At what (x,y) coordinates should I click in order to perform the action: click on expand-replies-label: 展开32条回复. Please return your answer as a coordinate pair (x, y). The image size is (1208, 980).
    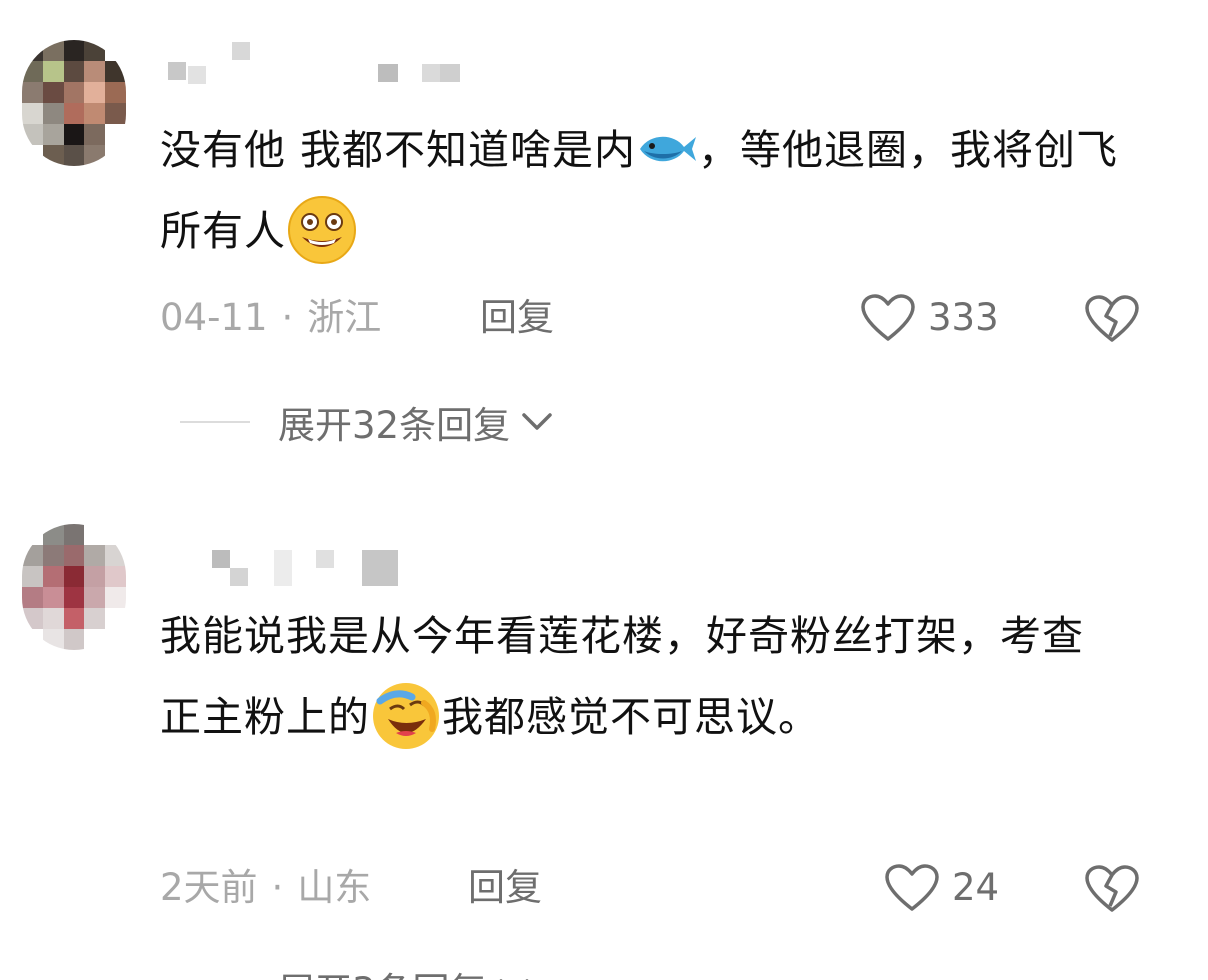
    Looking at the image, I should click on (394, 422).